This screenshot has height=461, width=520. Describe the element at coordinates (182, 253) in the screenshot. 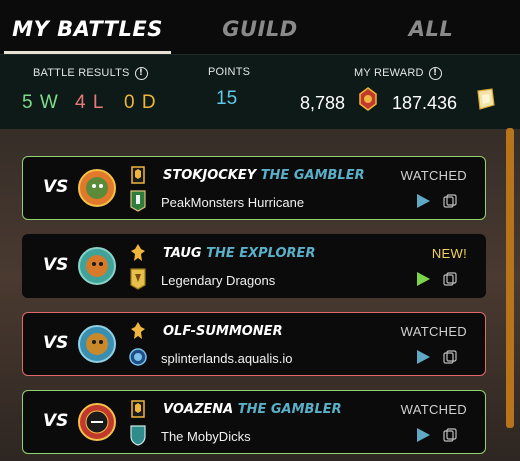

I see `player-name: TAUG` at that location.